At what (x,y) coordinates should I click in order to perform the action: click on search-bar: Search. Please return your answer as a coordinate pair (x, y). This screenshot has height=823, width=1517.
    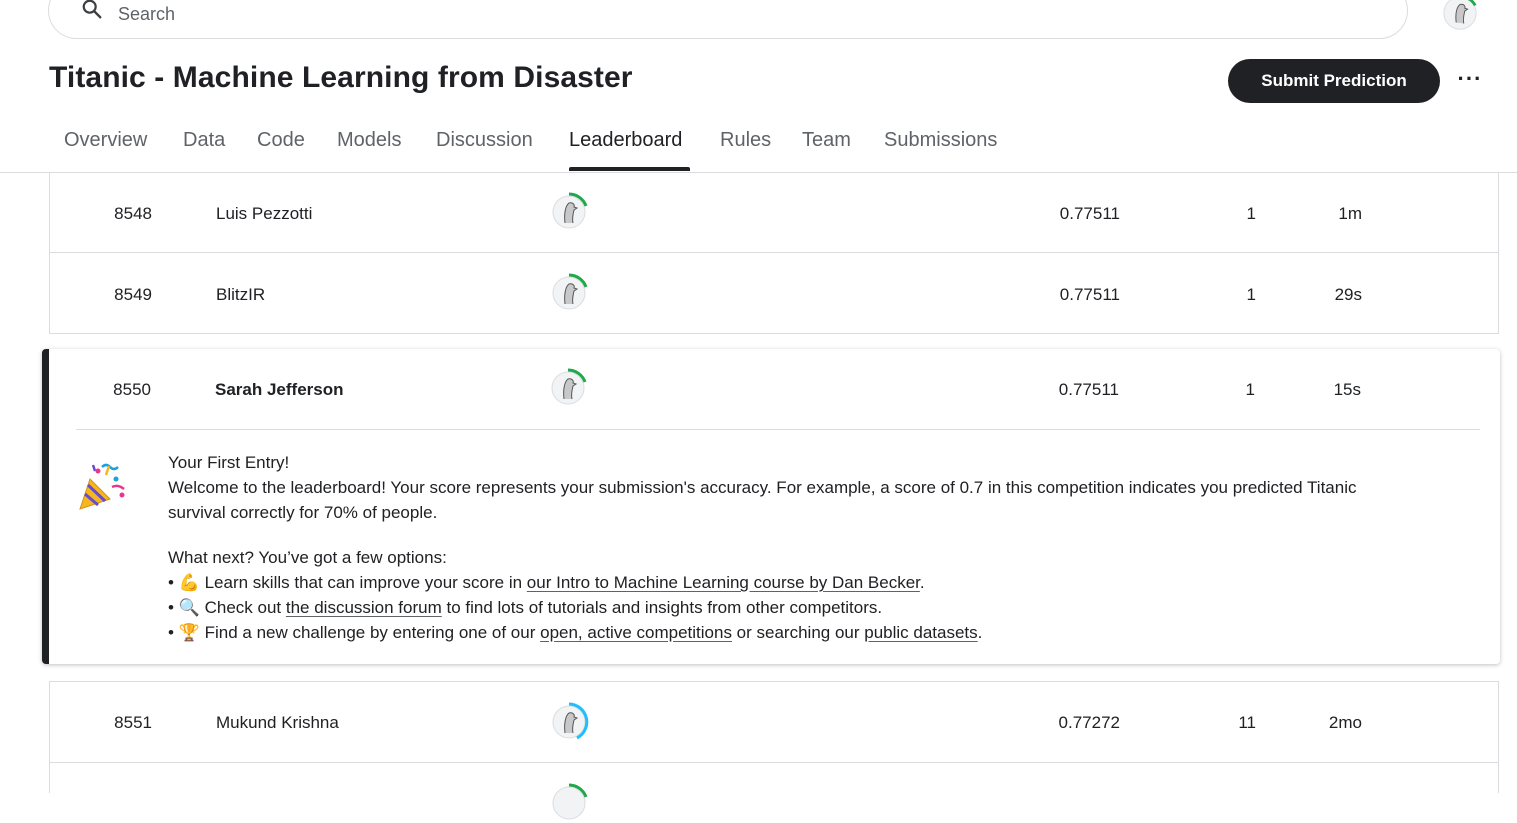
    Looking at the image, I should click on (728, 19).